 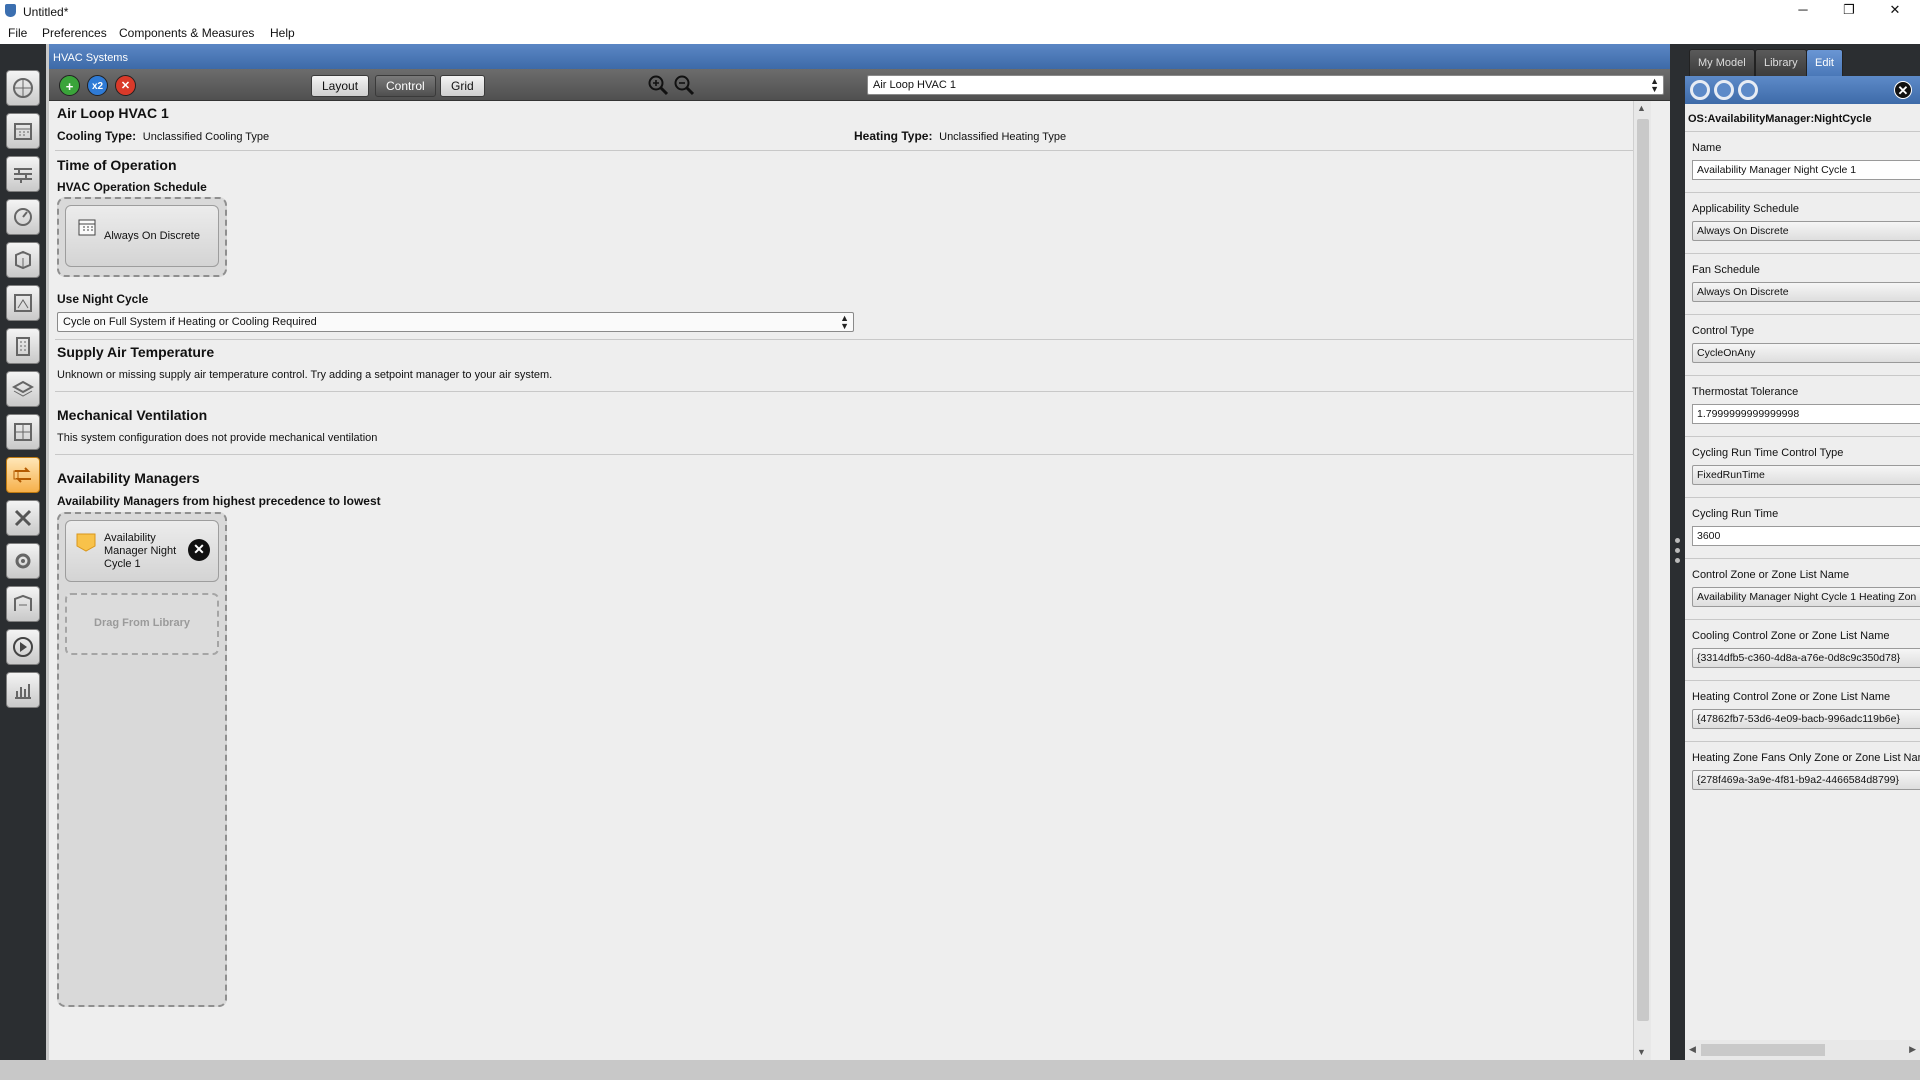 I want to click on time-of-operation-heading: Time of Operation, so click(x=117, y=165).